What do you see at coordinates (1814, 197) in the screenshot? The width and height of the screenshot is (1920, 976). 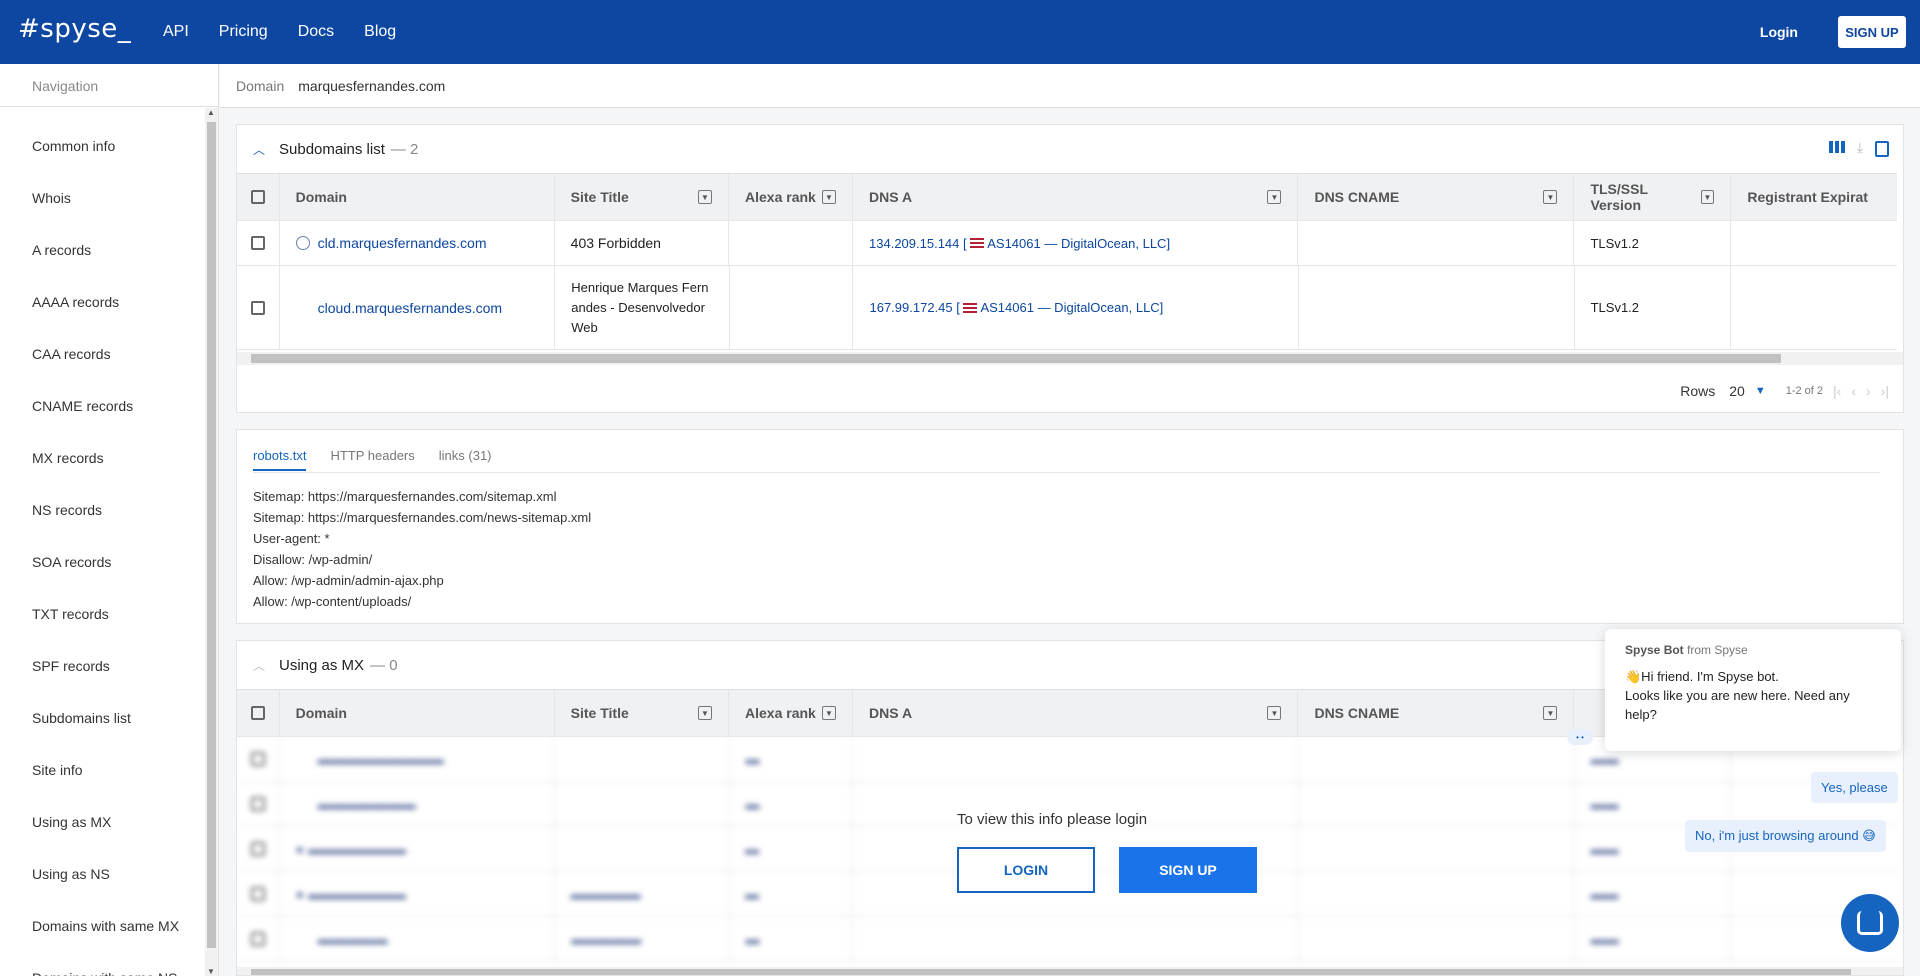 I see `col-registrant-expiration: Registrant Expirat` at bounding box center [1814, 197].